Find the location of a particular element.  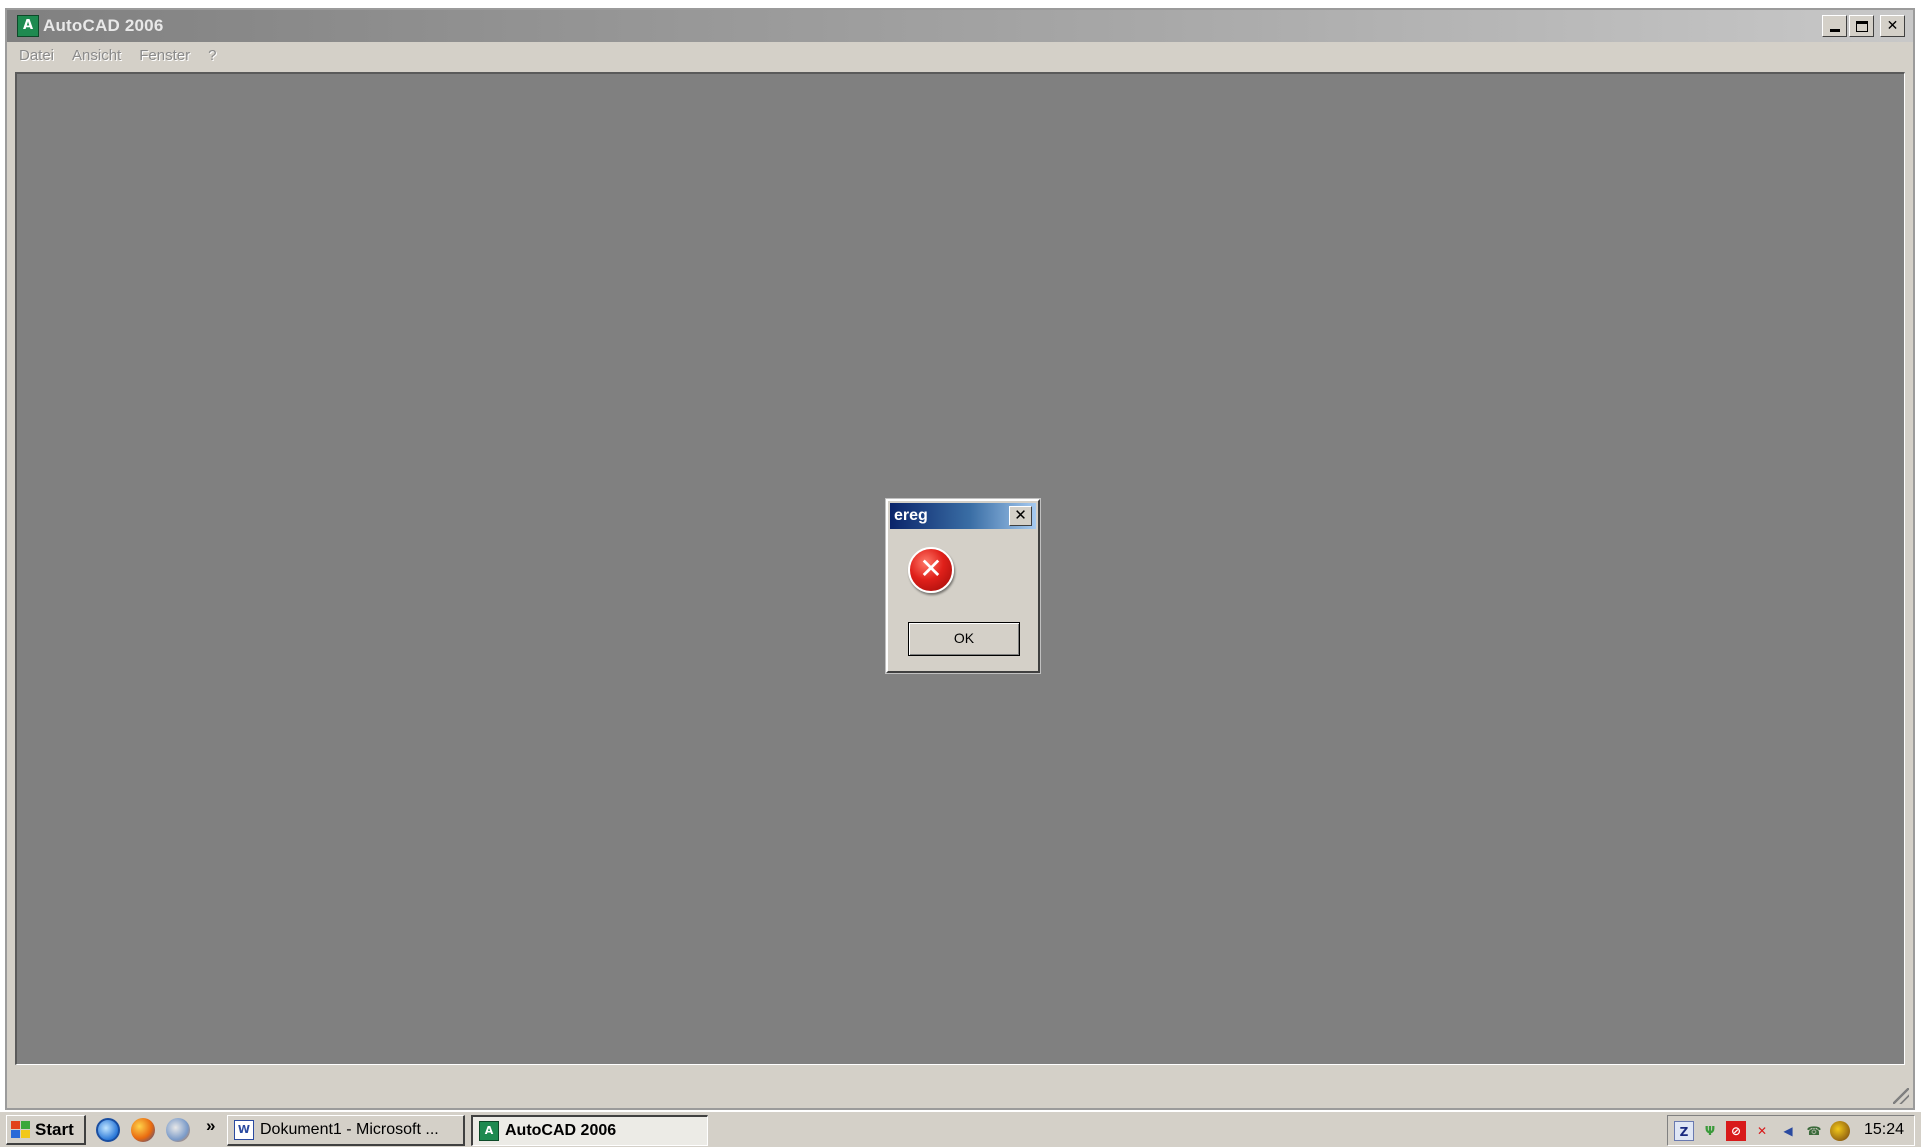

windows-logo-icon is located at coordinates (21, 1129).